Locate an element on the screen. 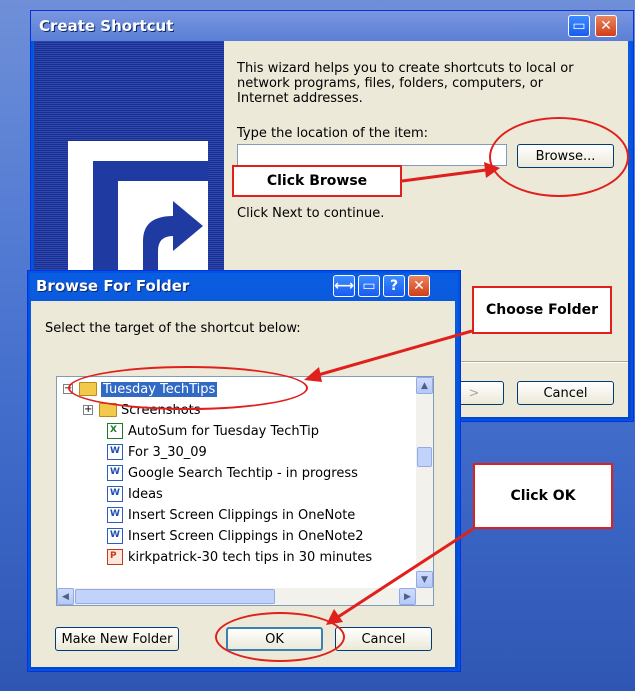 The height and width of the screenshot is (691, 635). click-ok-callout: Click OK is located at coordinates (543, 496).